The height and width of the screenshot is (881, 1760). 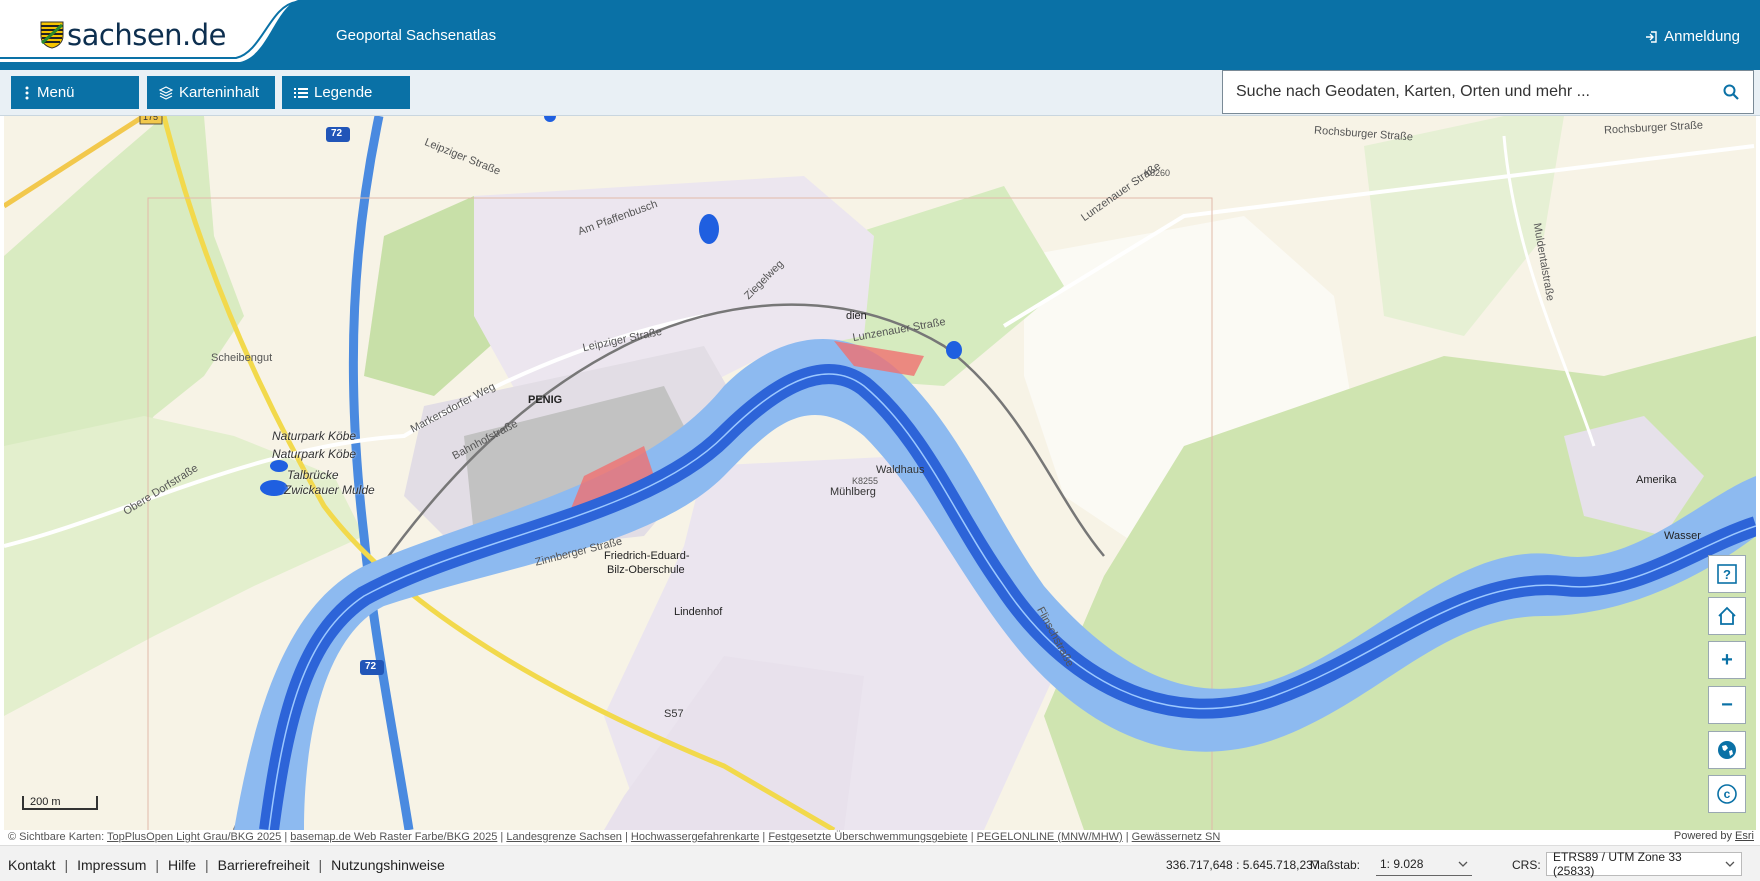 What do you see at coordinates (60, 803) in the screenshot?
I see `scale-bar: 200 m` at bounding box center [60, 803].